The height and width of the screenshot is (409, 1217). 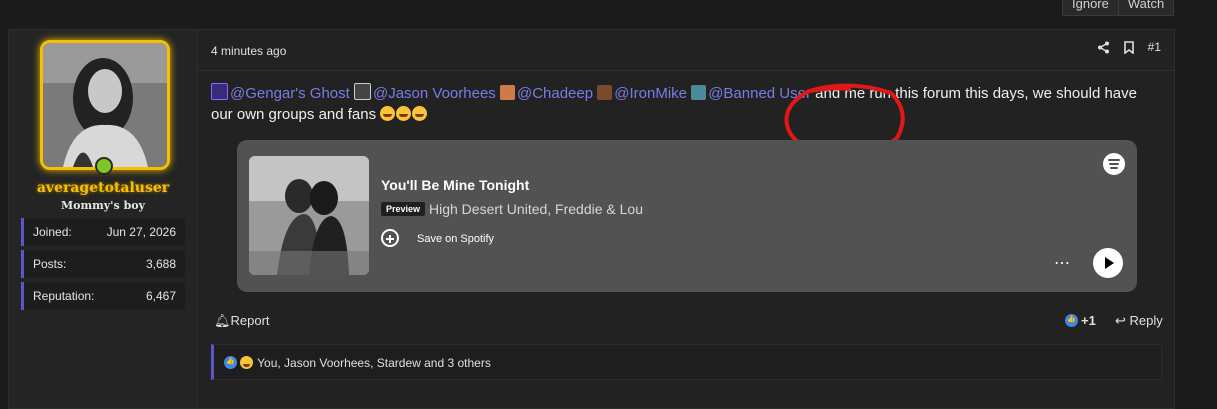 I want to click on stat-reputation: Reputation: 6,467, so click(x=103, y=296).